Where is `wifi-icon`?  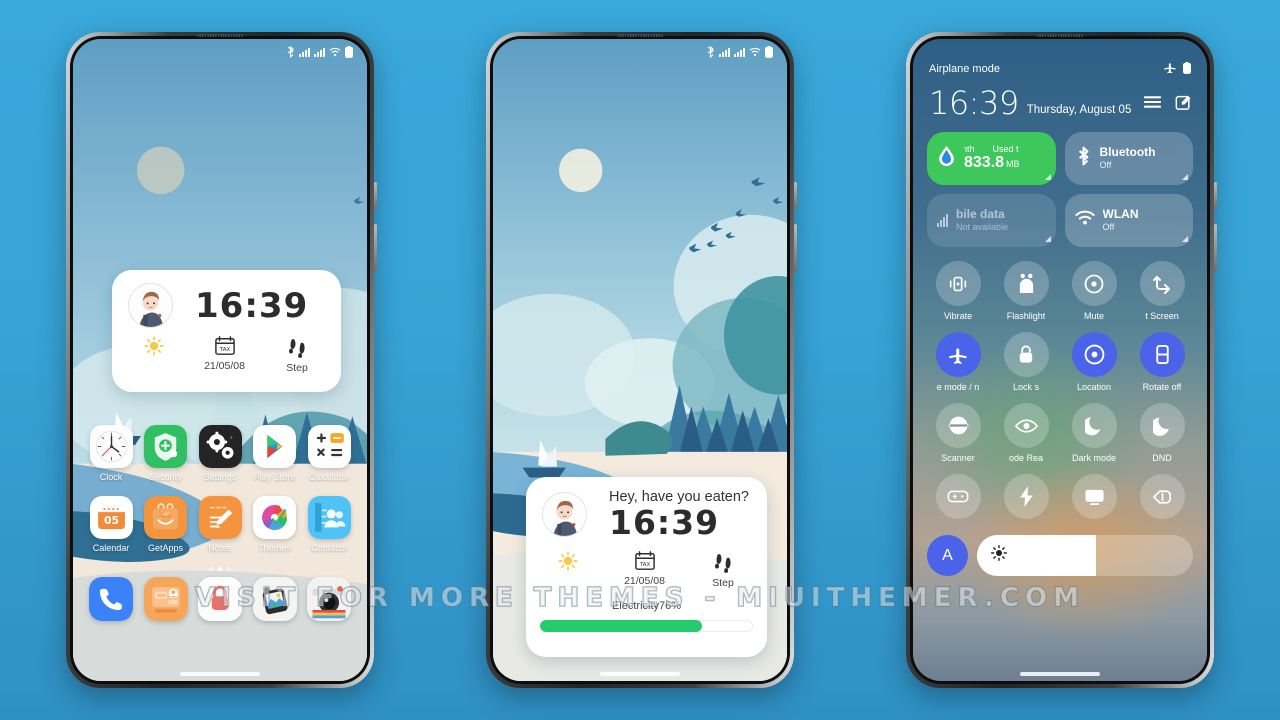 wifi-icon is located at coordinates (335, 52).